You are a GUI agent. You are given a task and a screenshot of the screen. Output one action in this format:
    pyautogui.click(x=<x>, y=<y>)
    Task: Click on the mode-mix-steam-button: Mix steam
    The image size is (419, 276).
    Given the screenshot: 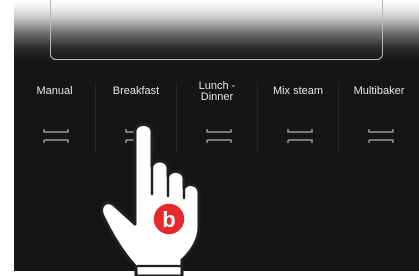 What is the action you would take?
    pyautogui.click(x=297, y=117)
    